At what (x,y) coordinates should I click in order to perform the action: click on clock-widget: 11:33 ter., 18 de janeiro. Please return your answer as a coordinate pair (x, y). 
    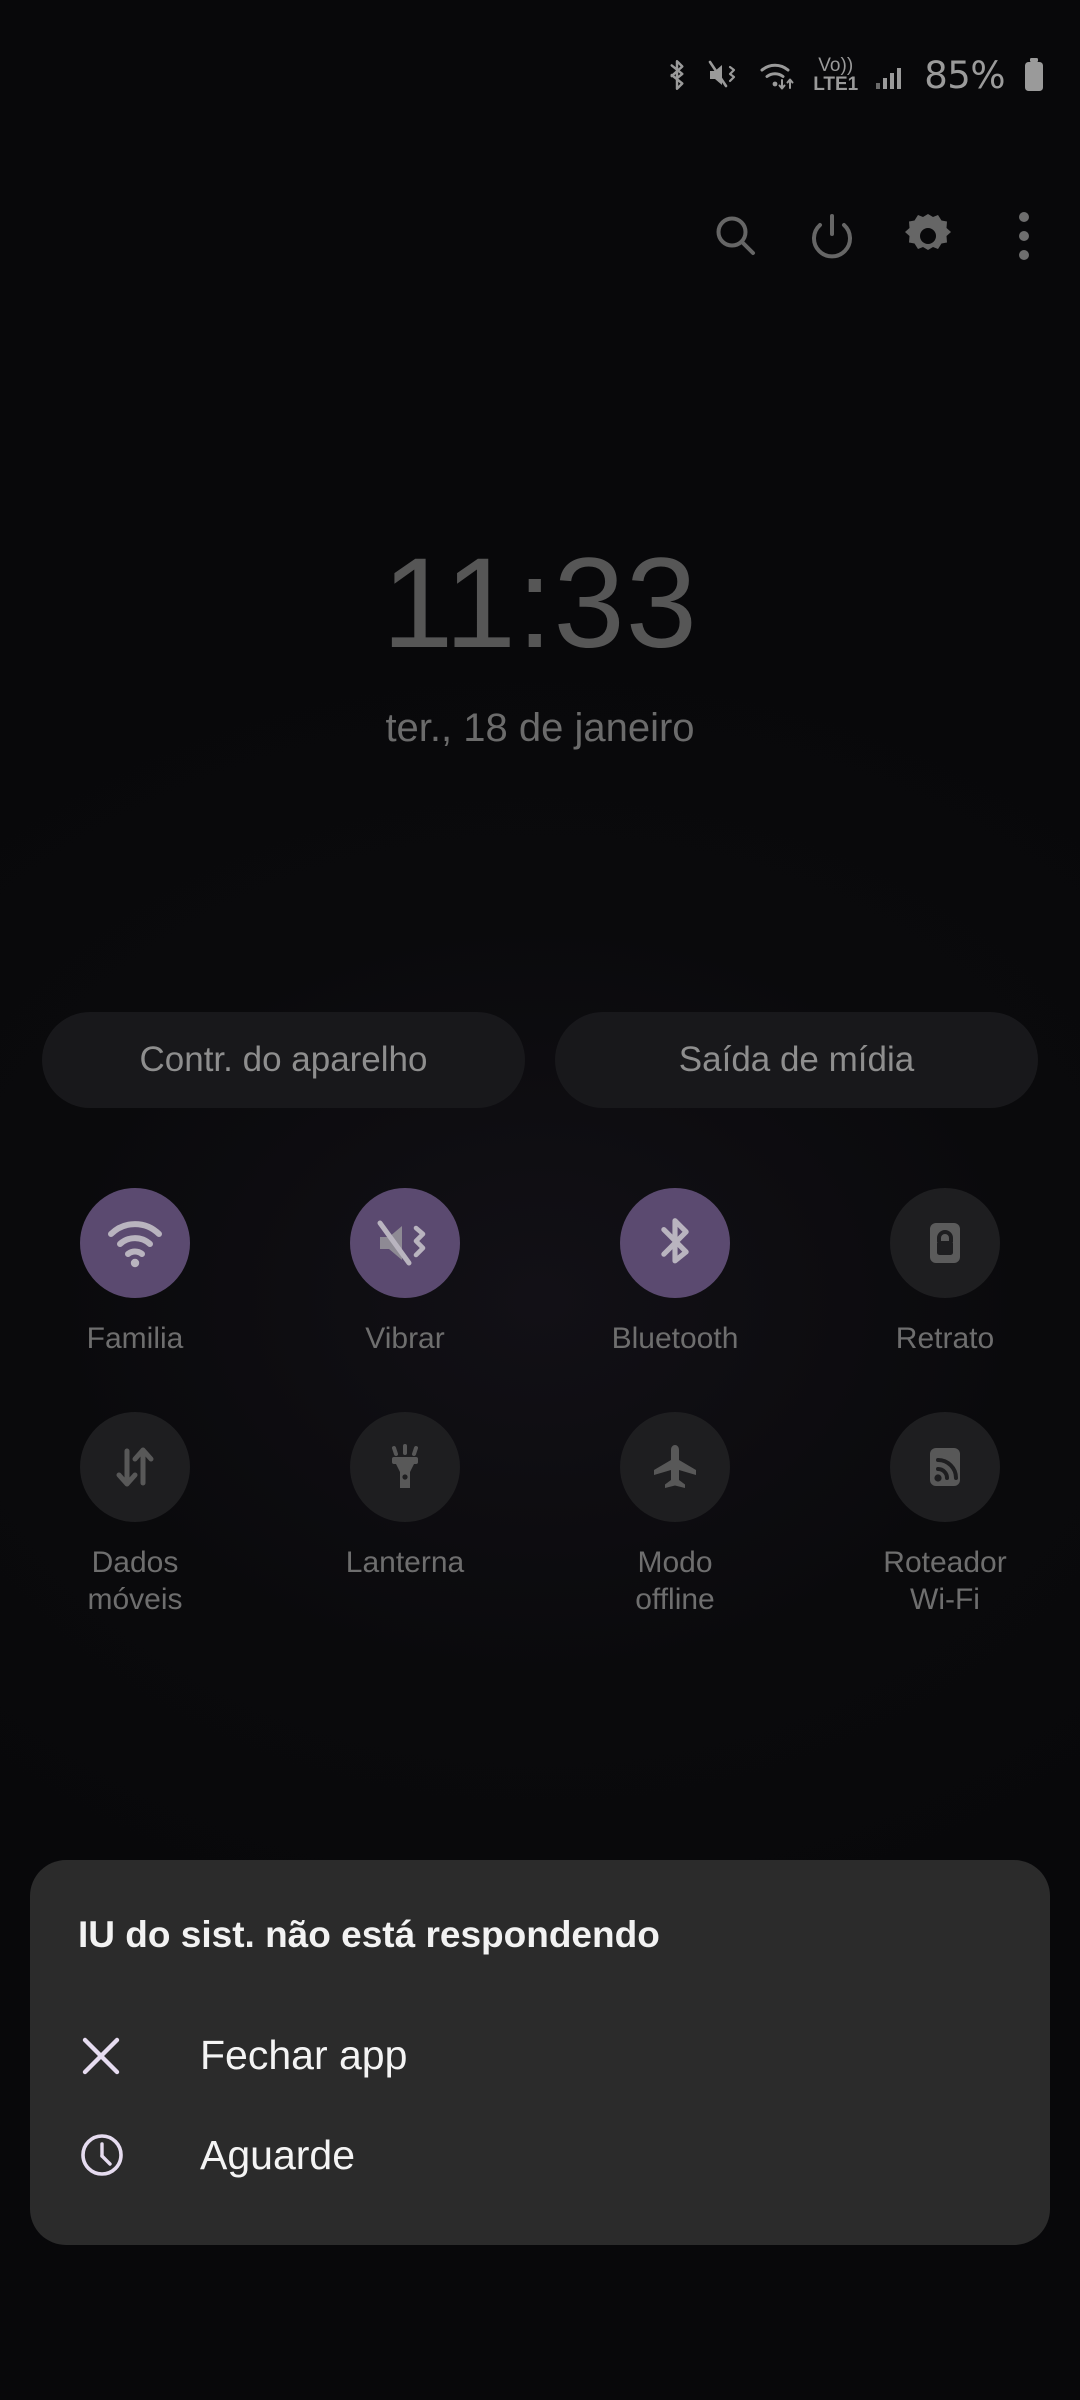
    Looking at the image, I should click on (540, 645).